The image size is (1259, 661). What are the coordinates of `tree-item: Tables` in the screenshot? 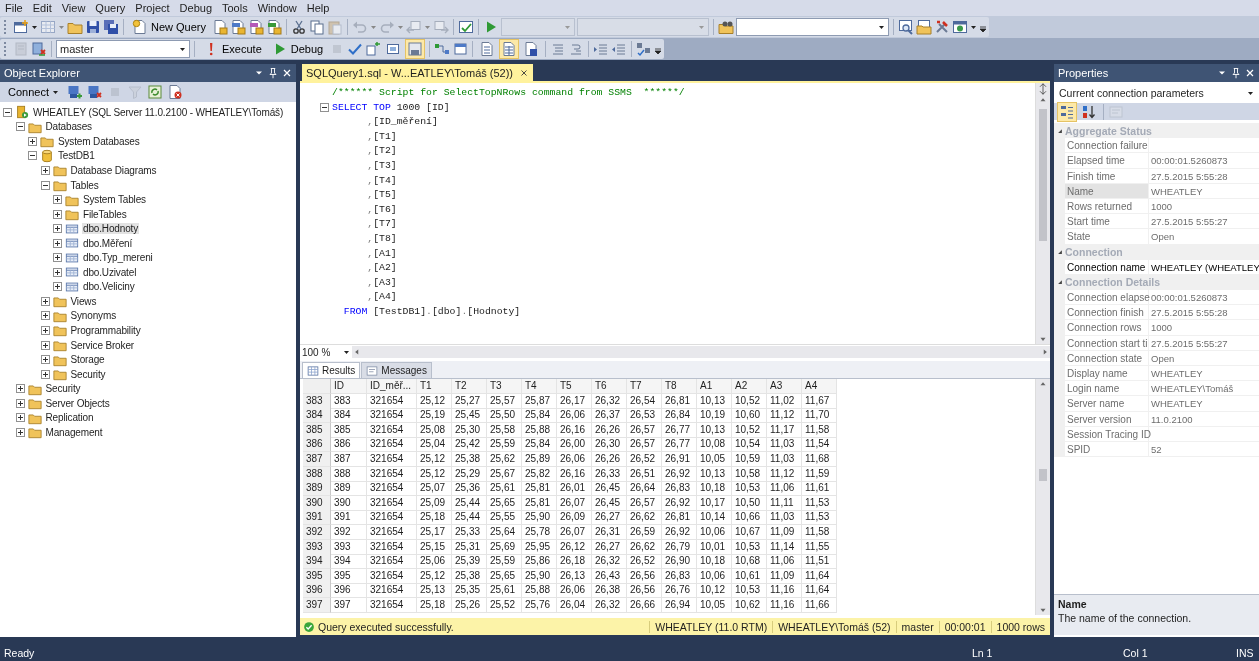 It's located at (84, 185).